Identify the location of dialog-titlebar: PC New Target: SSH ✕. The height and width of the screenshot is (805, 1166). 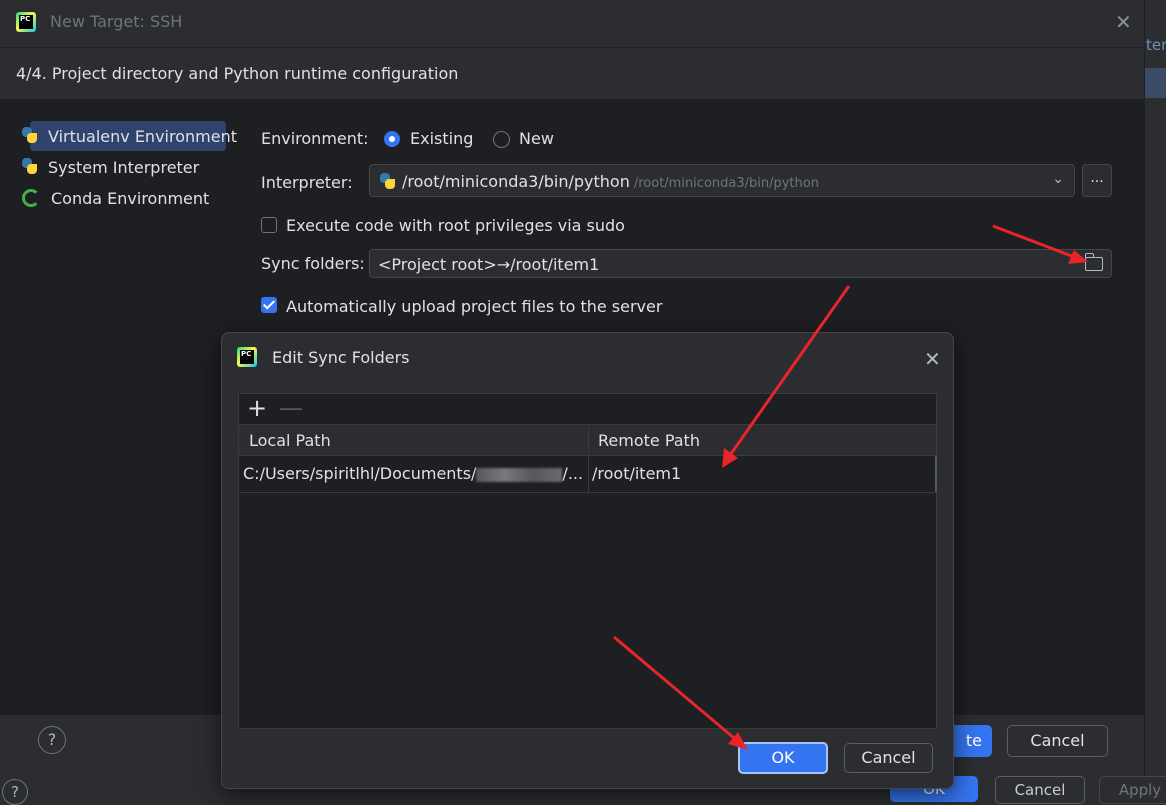
(572, 24).